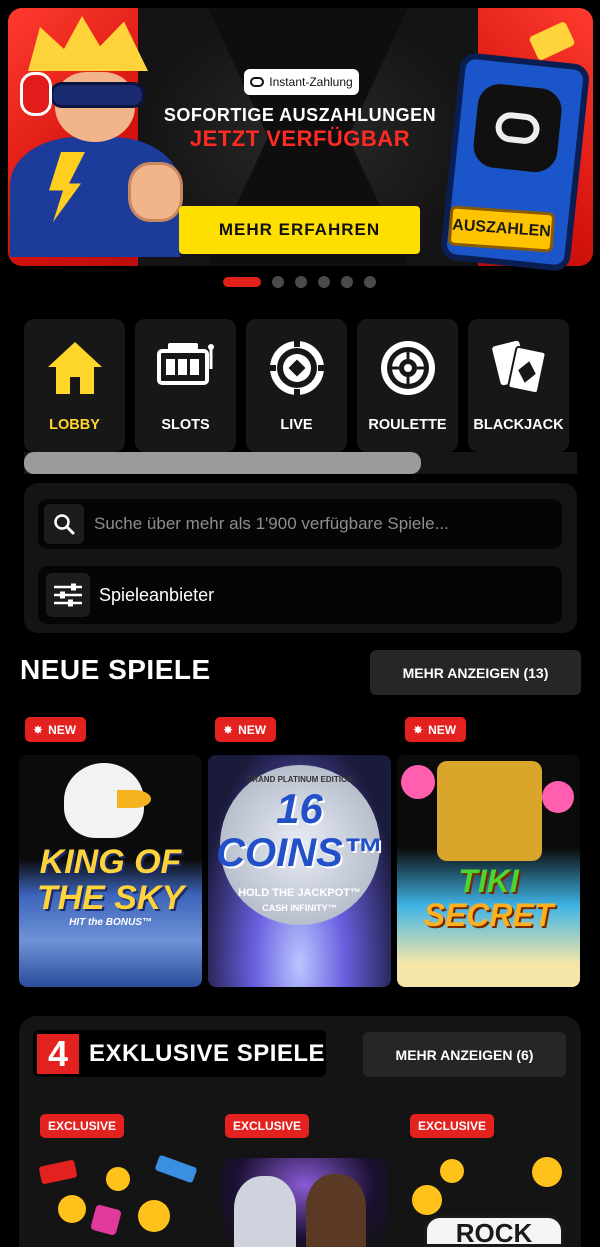  Describe the element at coordinates (74, 368) in the screenshot. I see `home-icon` at that location.